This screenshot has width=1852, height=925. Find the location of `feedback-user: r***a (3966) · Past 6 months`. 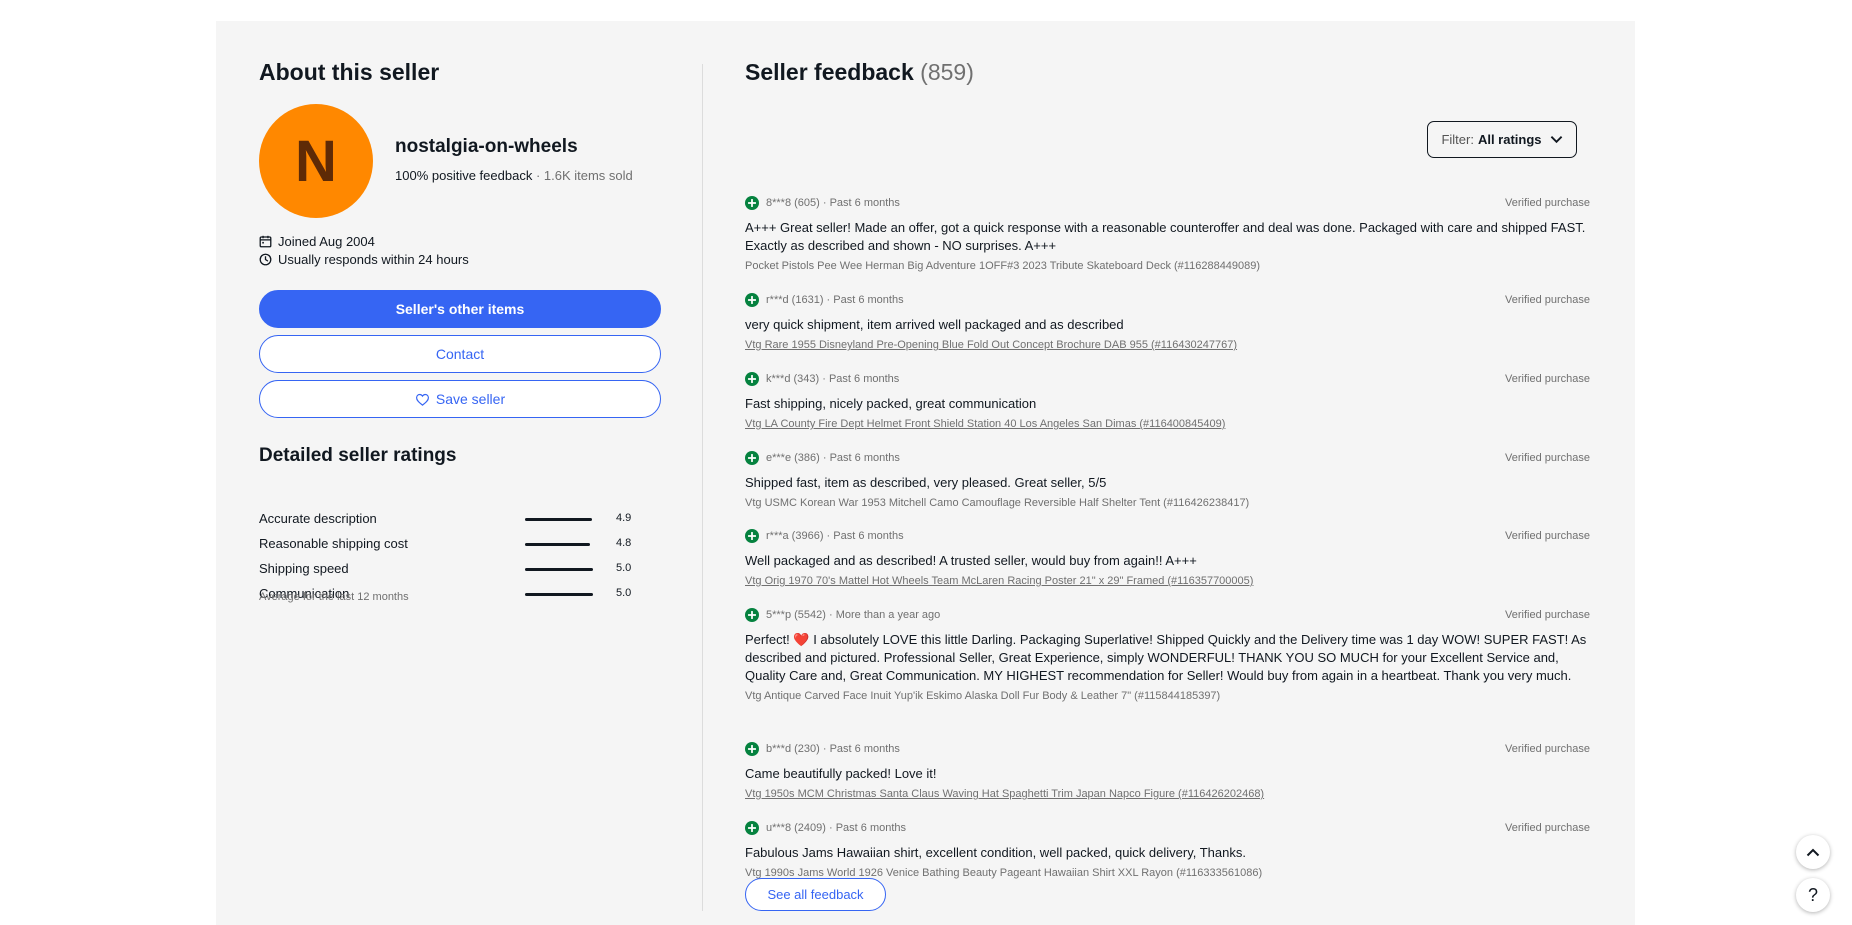

feedback-user: r***a (3966) · Past 6 months is located at coordinates (835, 536).